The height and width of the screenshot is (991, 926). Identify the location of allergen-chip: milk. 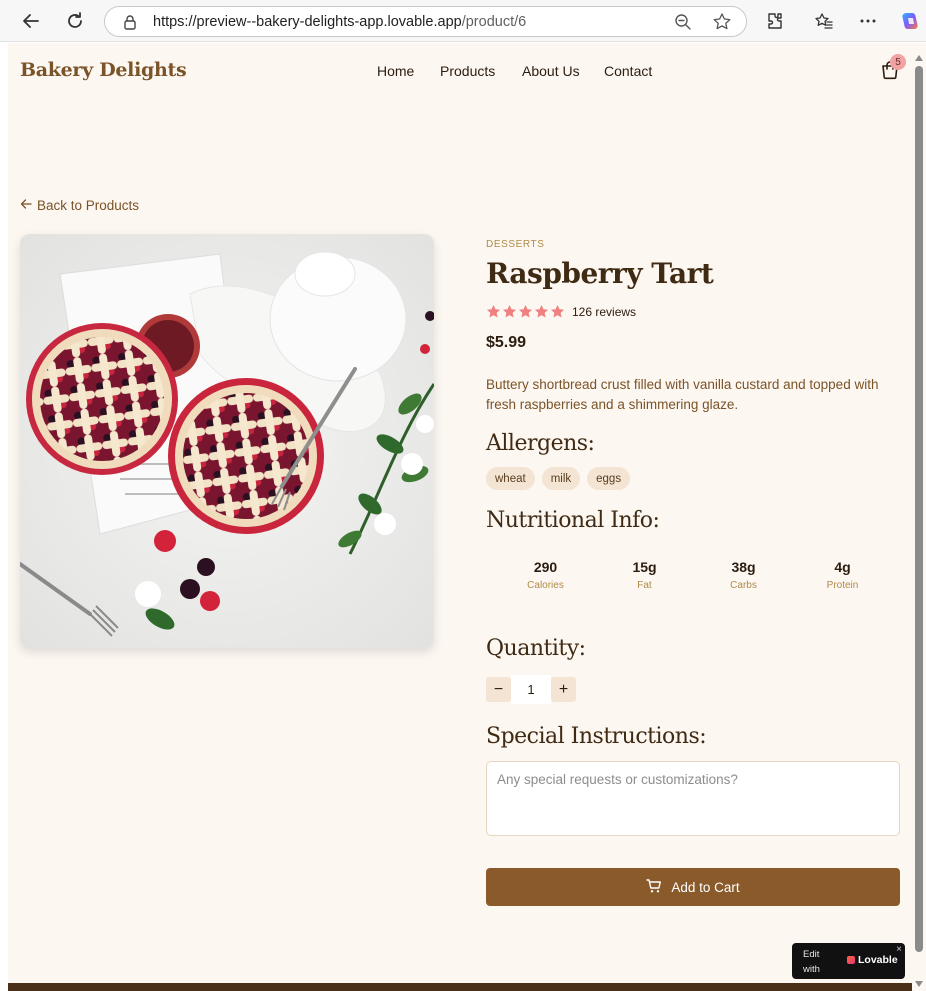
(561, 478).